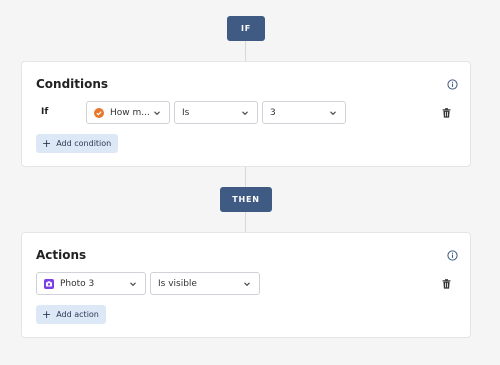 This screenshot has width=500, height=365. I want to click on add-action-button: + Add action, so click(71, 314).